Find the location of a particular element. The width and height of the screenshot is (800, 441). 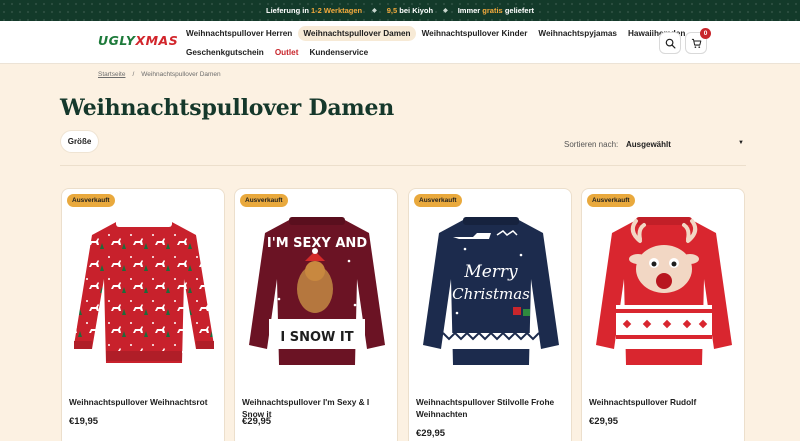

search-button is located at coordinates (670, 43).